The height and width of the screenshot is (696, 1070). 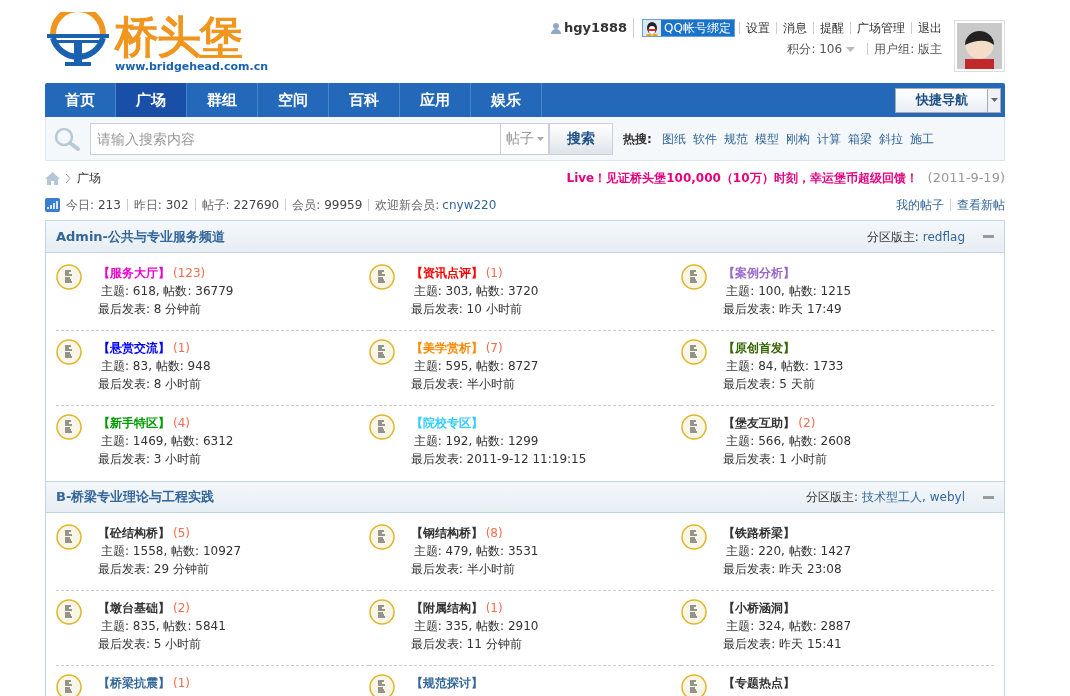 What do you see at coordinates (469, 205) in the screenshot?
I see `new-member-link: cnyw220` at bounding box center [469, 205].